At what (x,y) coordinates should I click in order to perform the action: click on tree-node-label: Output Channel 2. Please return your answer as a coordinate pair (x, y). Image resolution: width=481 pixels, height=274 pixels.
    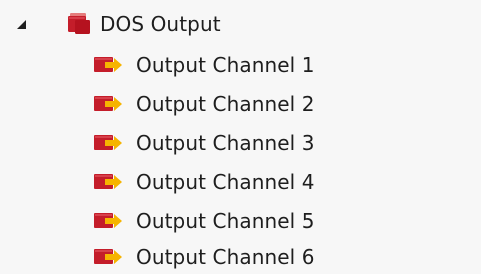
    Looking at the image, I should click on (225, 104).